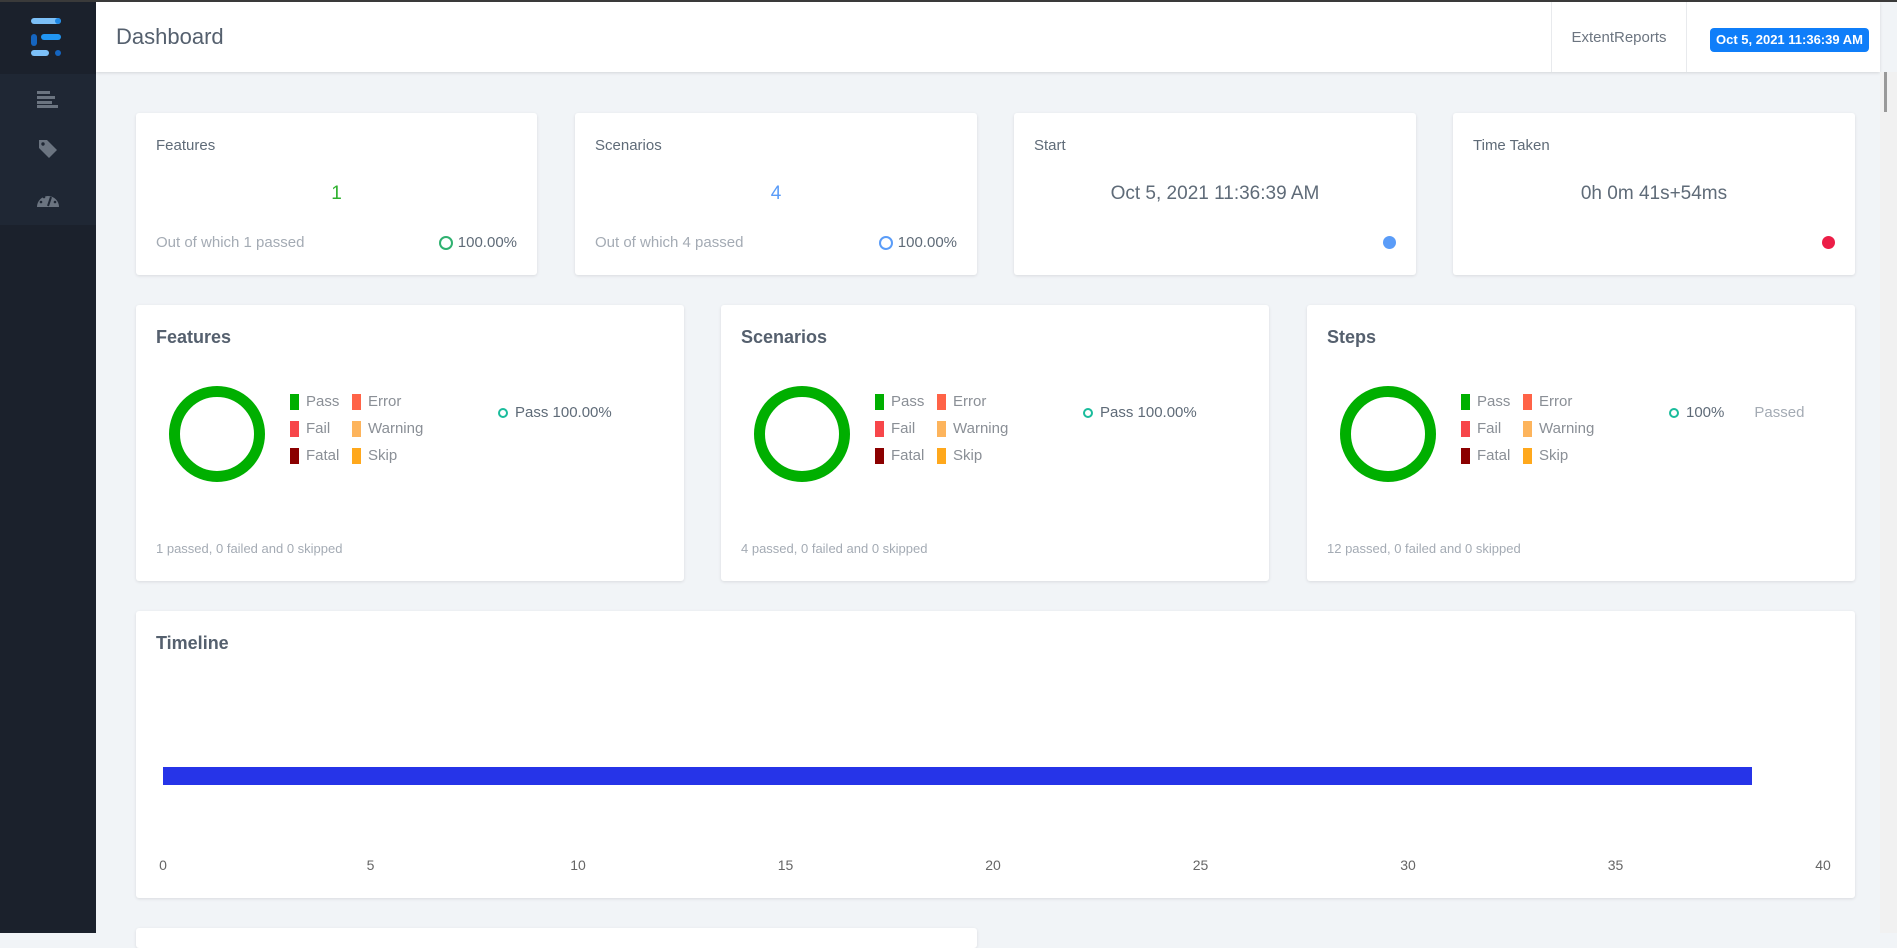 The width and height of the screenshot is (1897, 948). What do you see at coordinates (194, 337) in the screenshot?
I see `chart-title: Features` at bounding box center [194, 337].